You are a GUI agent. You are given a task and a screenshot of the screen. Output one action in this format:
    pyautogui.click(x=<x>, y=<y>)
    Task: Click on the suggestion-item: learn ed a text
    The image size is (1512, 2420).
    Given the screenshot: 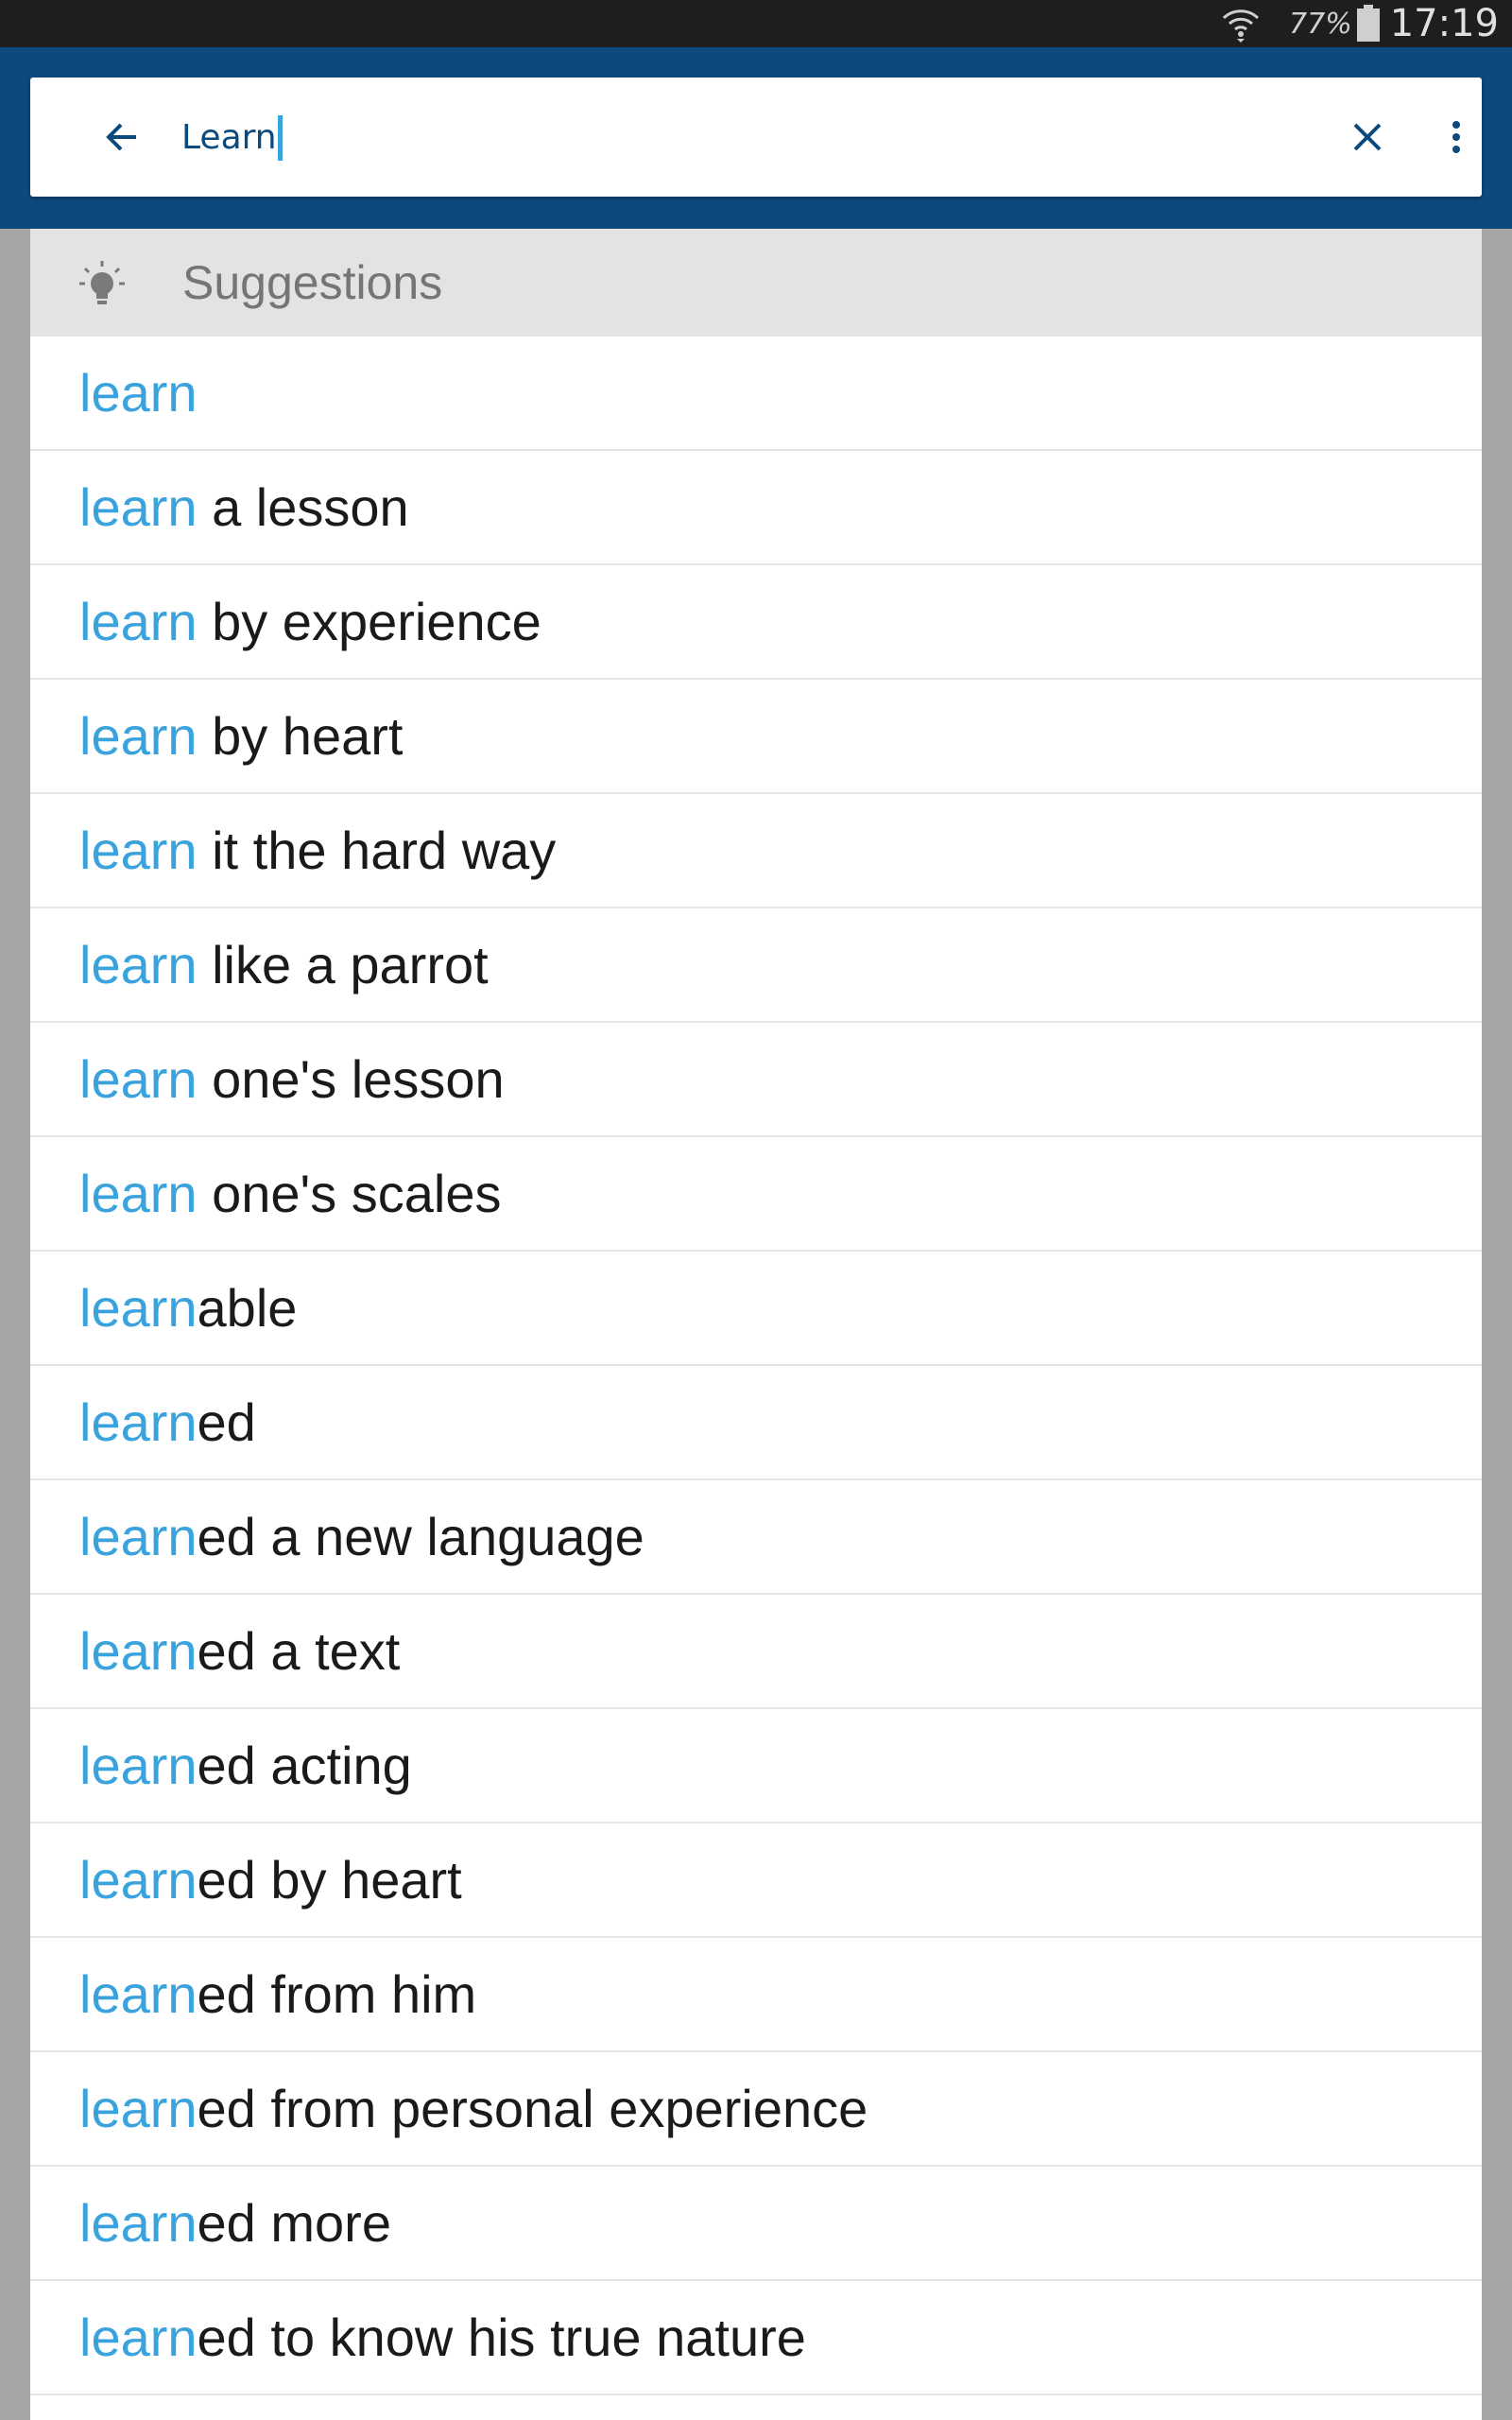 What is the action you would take?
    pyautogui.click(x=756, y=1652)
    